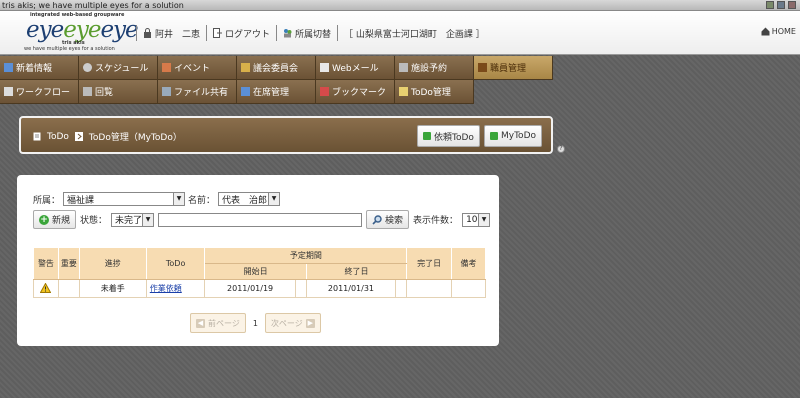  I want to click on home-link: HOME, so click(778, 31).